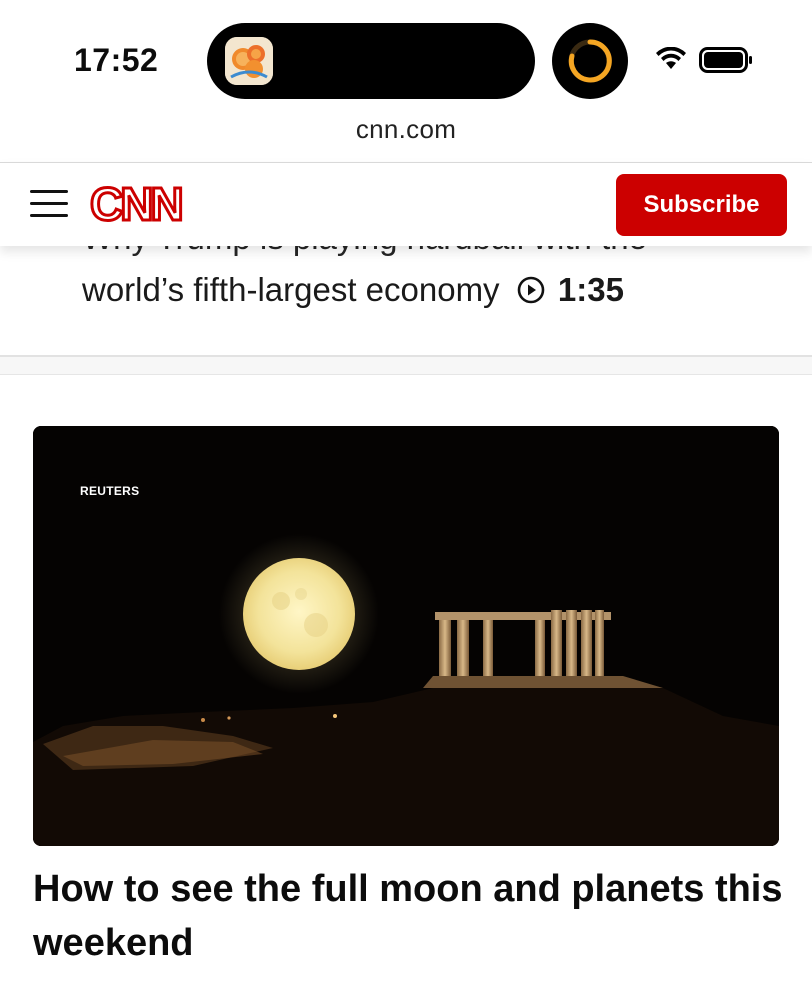  What do you see at coordinates (406, 204) in the screenshot?
I see `site-header: CNN Subscribe` at bounding box center [406, 204].